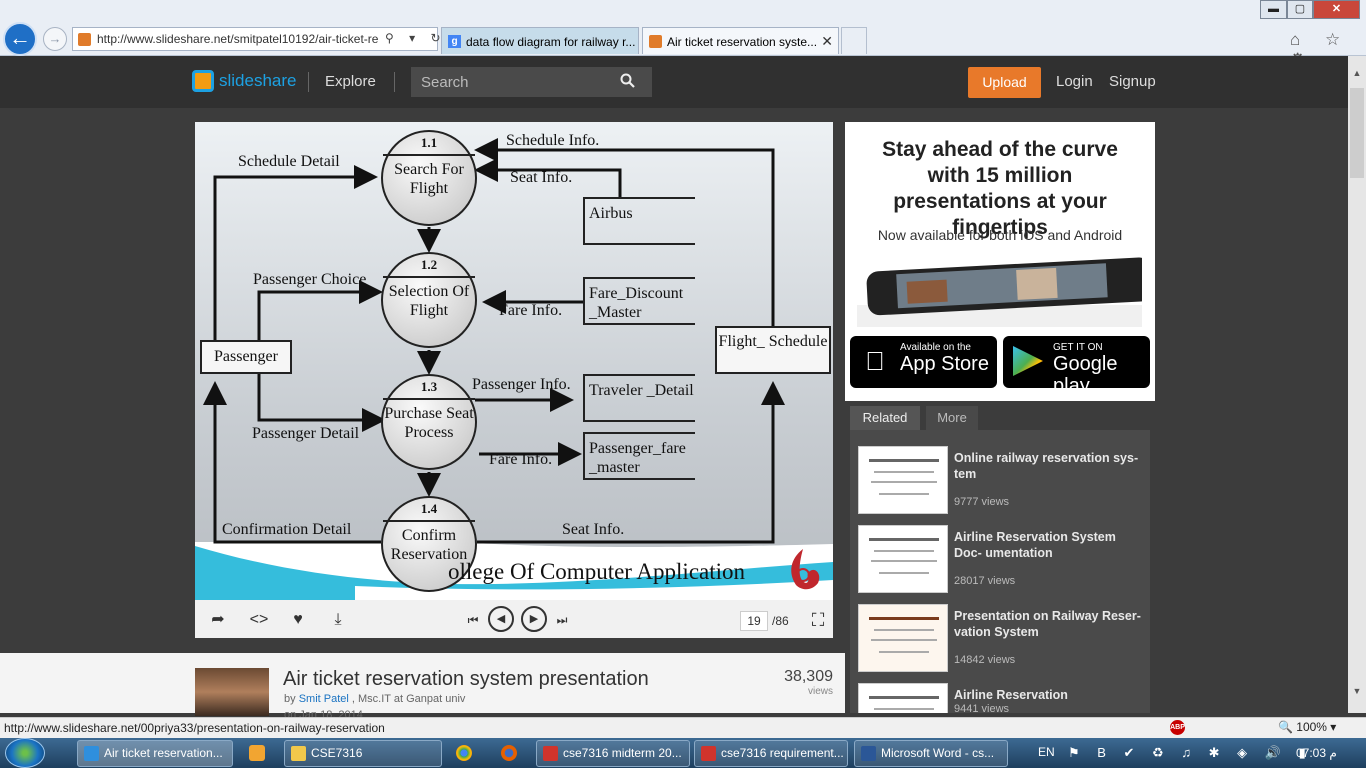 This screenshot has width=1366, height=768. What do you see at coordinates (1046, 752) in the screenshot?
I see `language-indicator: EN` at bounding box center [1046, 752].